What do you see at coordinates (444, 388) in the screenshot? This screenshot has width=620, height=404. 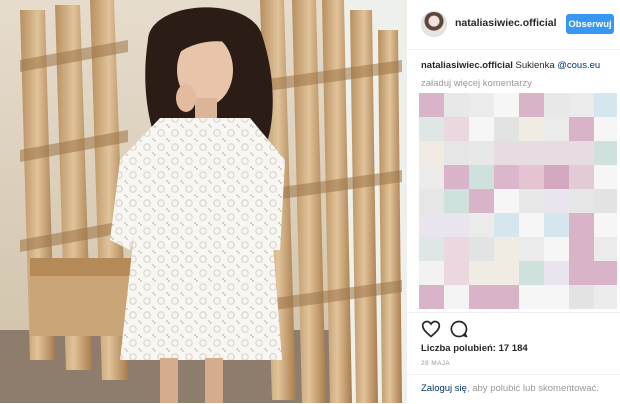 I see `login-link: Zaloguj się` at bounding box center [444, 388].